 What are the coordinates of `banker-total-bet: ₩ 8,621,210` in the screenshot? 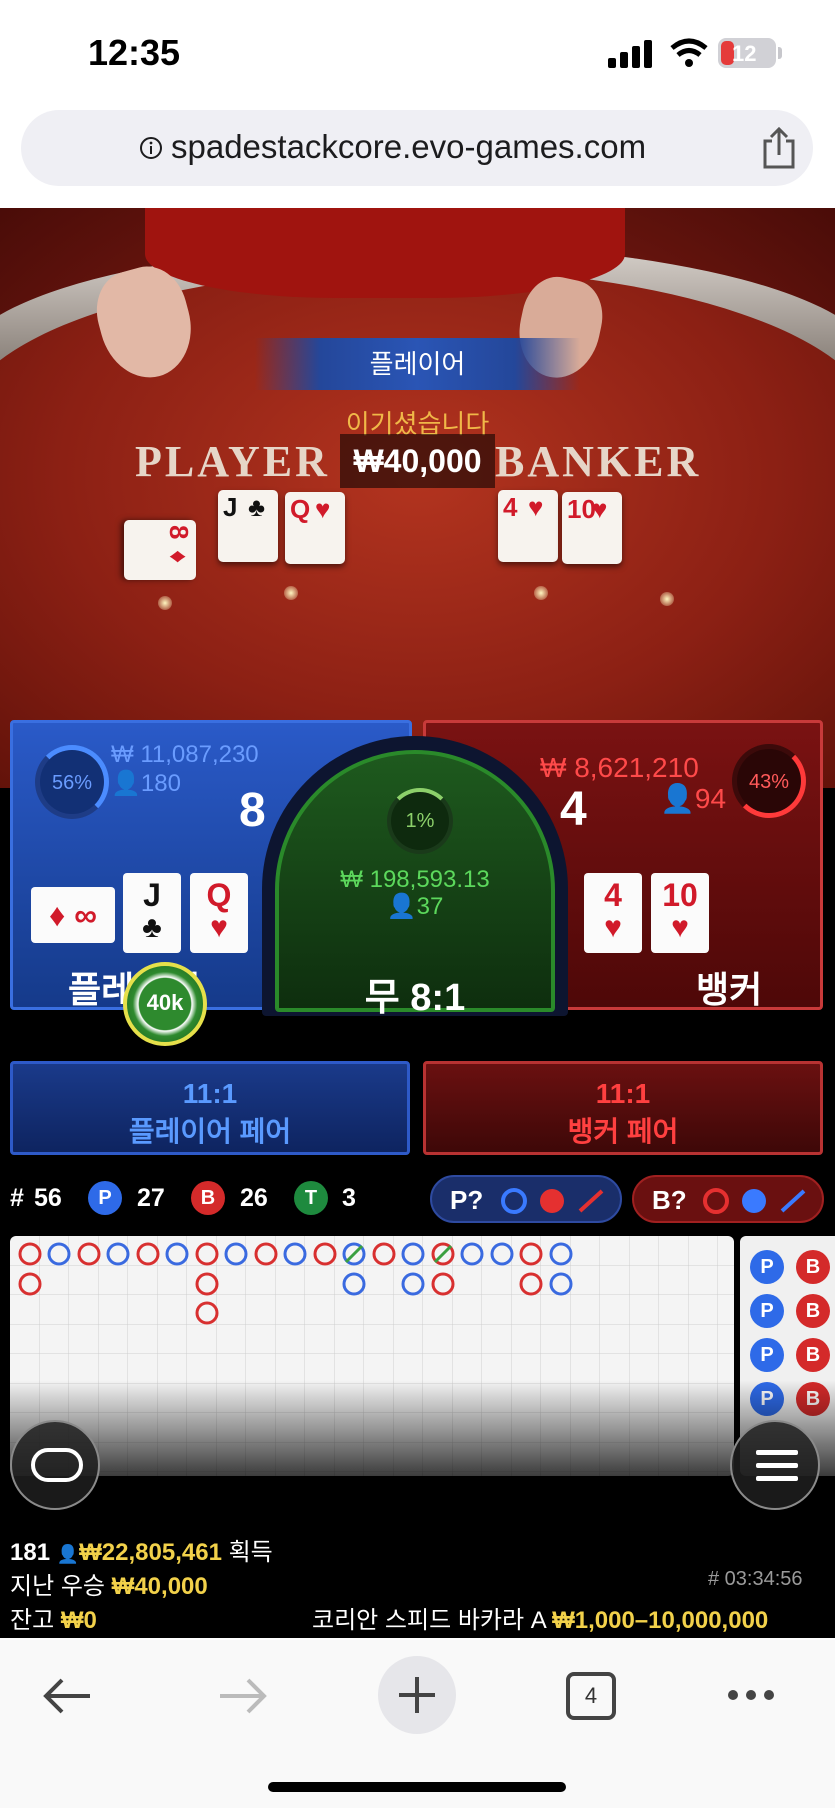 It's located at (619, 767).